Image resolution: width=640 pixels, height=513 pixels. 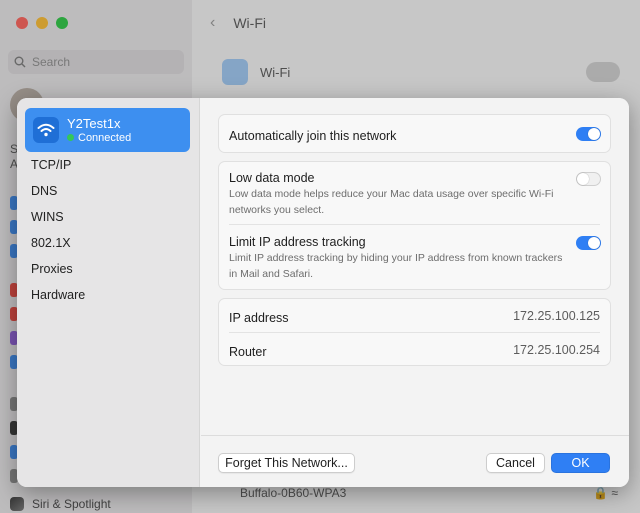 I want to click on sidebar-item-network: Y2Test1x Connected, so click(x=107, y=130).